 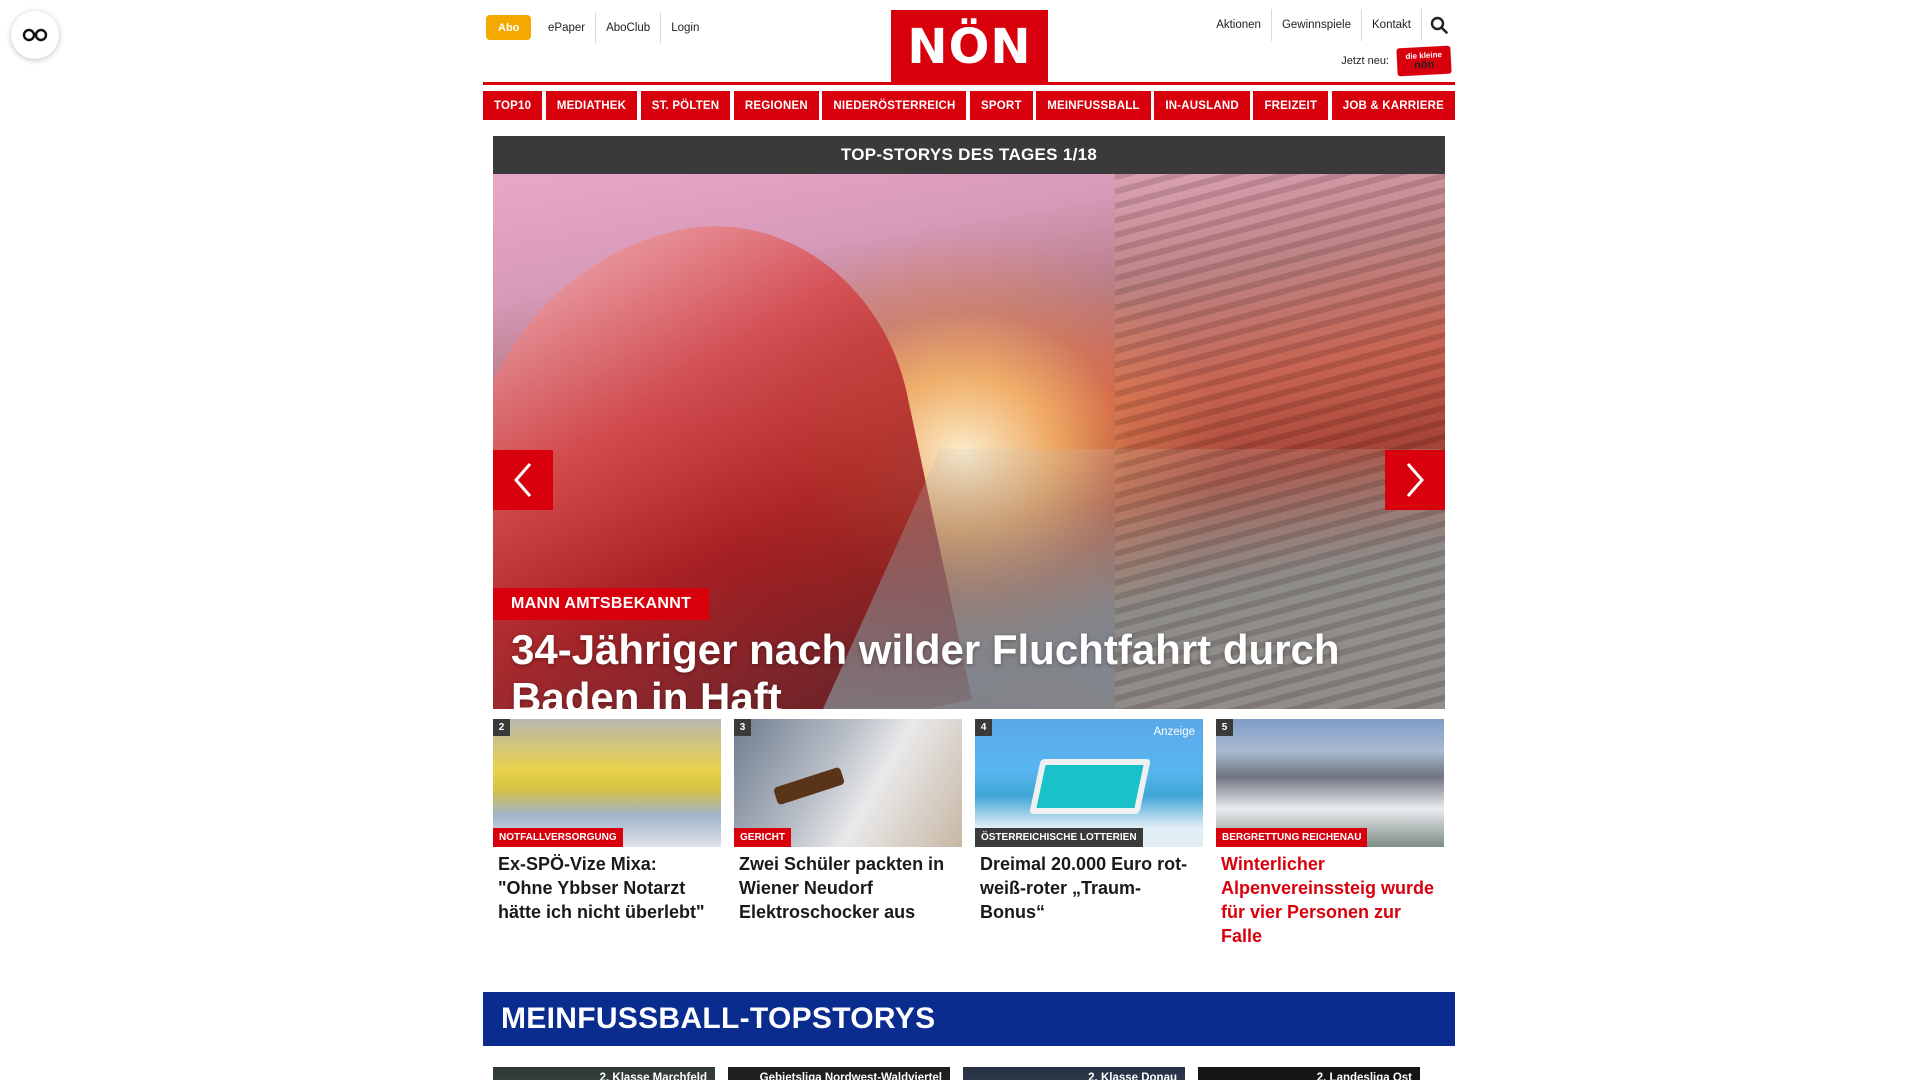 What do you see at coordinates (1001, 105) in the screenshot?
I see `nav-sport: SPORT` at bounding box center [1001, 105].